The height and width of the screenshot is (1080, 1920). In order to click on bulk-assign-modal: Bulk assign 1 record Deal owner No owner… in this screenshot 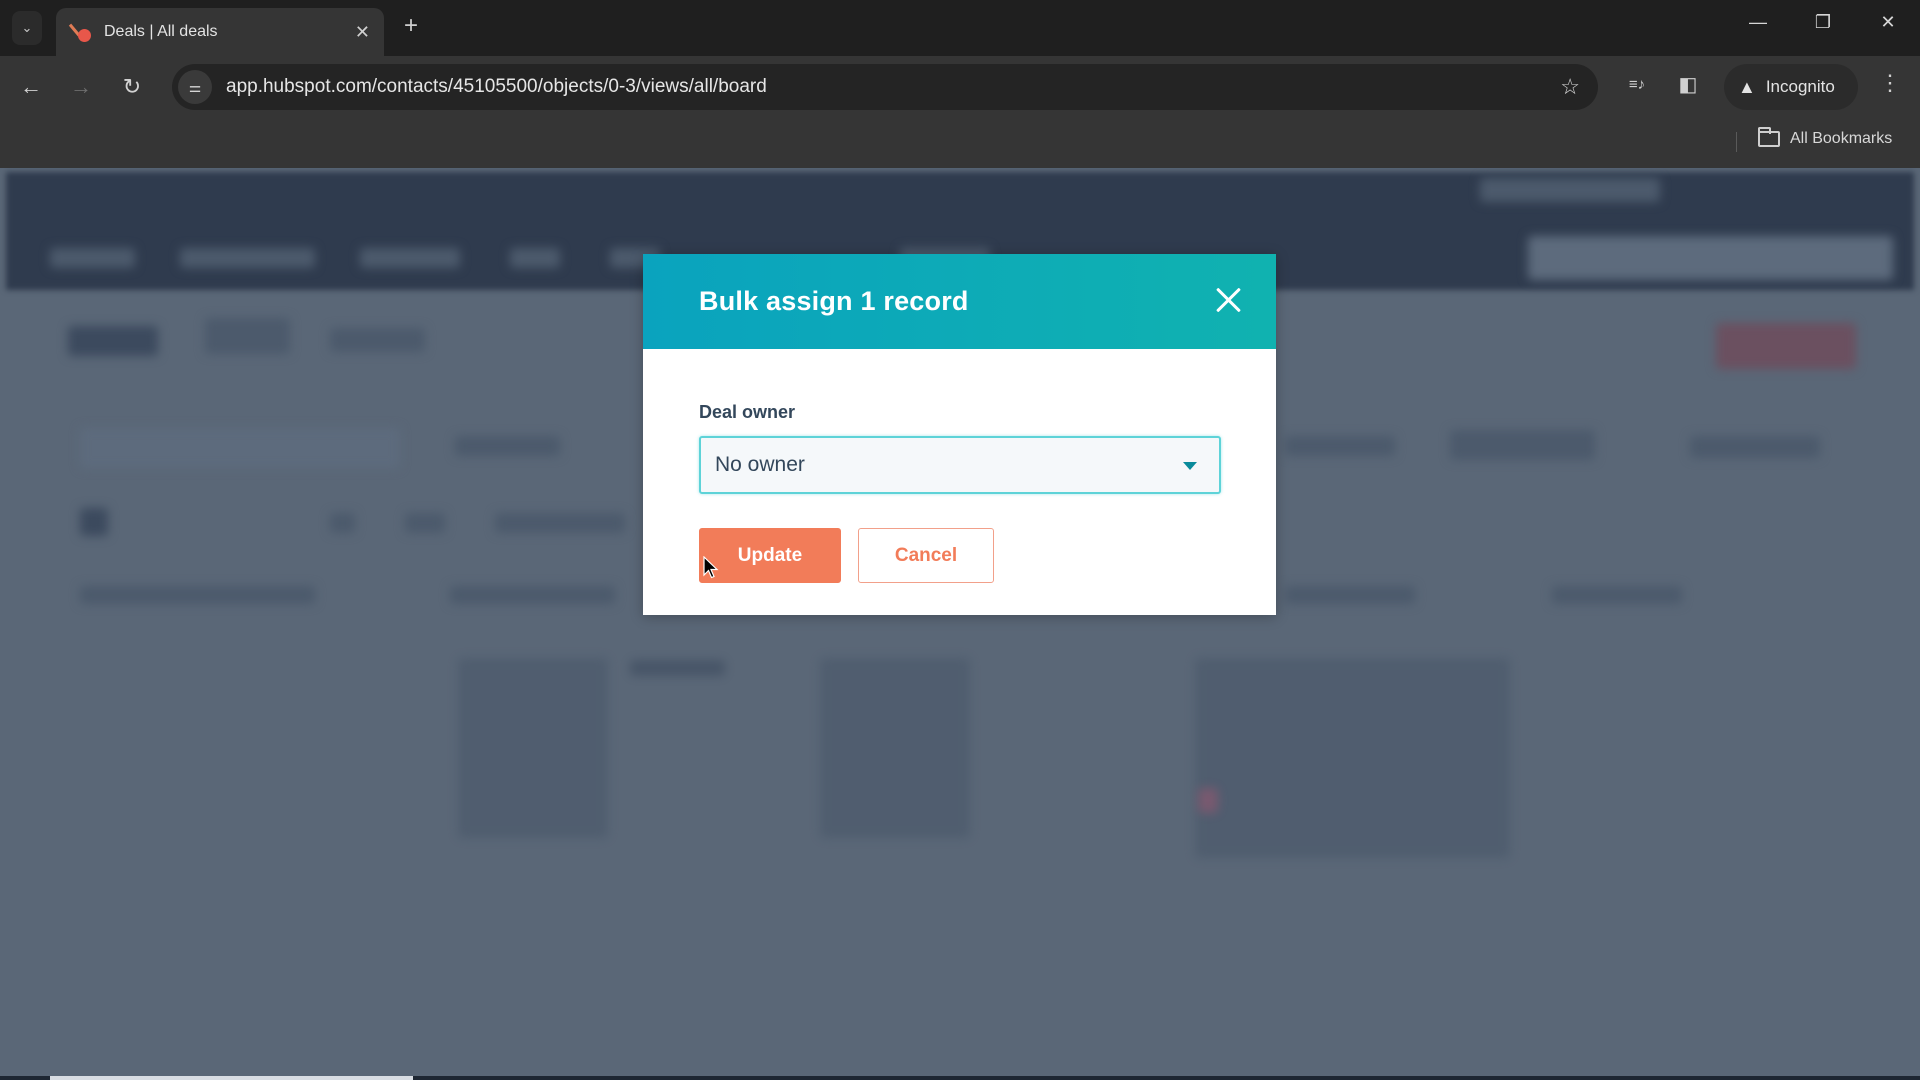, I will do `click(959, 434)`.